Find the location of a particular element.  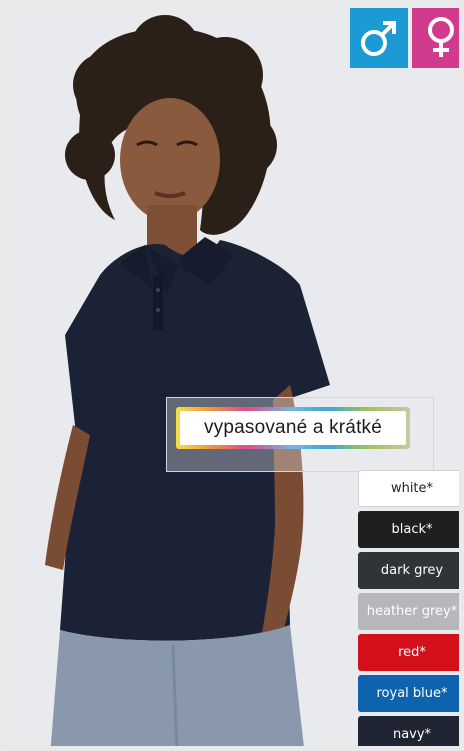

fit-badge: vypasované a krátké is located at coordinates (293, 428).